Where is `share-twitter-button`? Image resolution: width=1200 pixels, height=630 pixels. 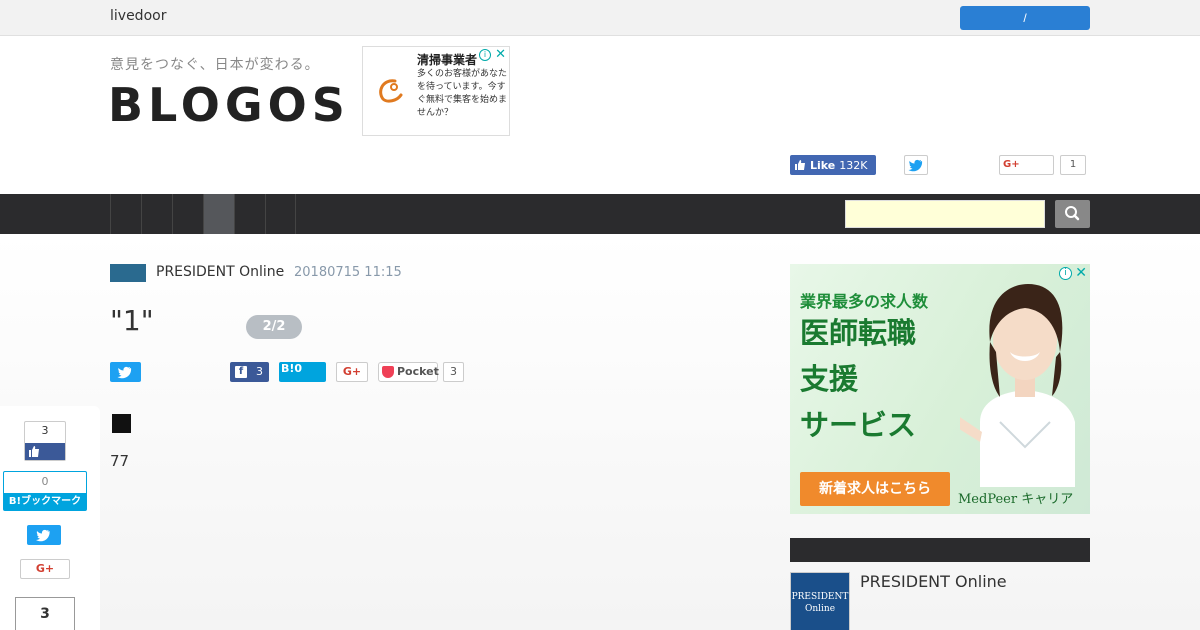 share-twitter-button is located at coordinates (125, 372).